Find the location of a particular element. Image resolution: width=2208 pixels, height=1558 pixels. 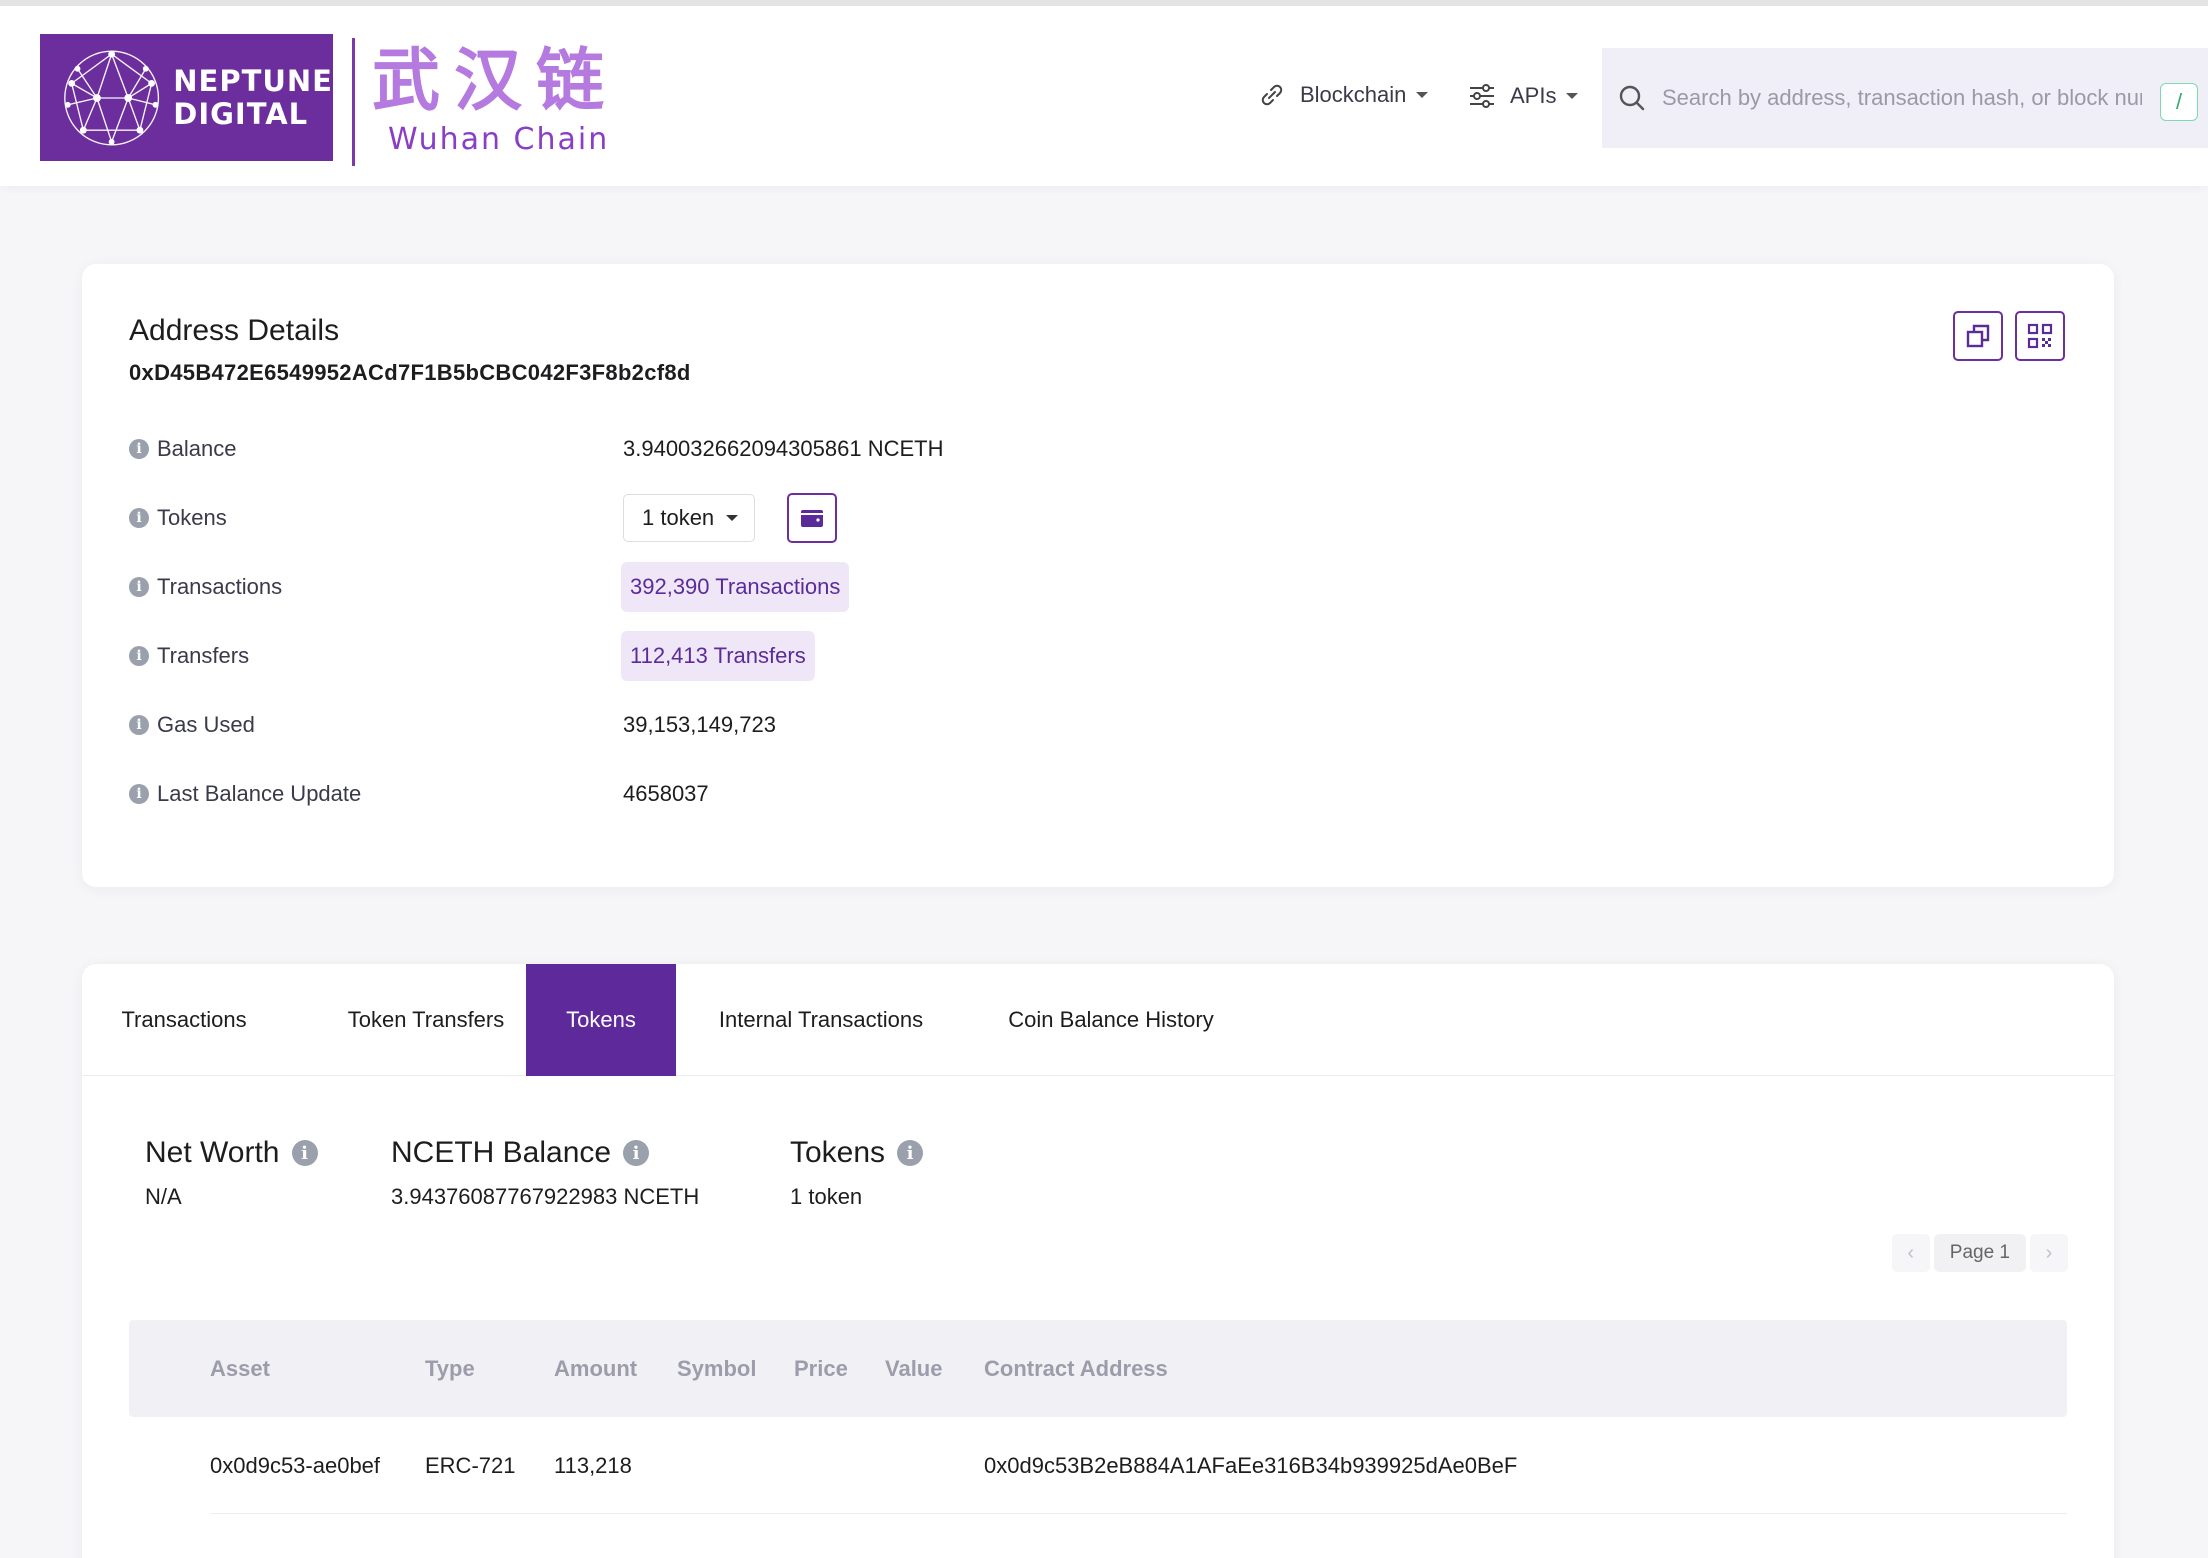

transactions-label: Transactions is located at coordinates (220, 586).